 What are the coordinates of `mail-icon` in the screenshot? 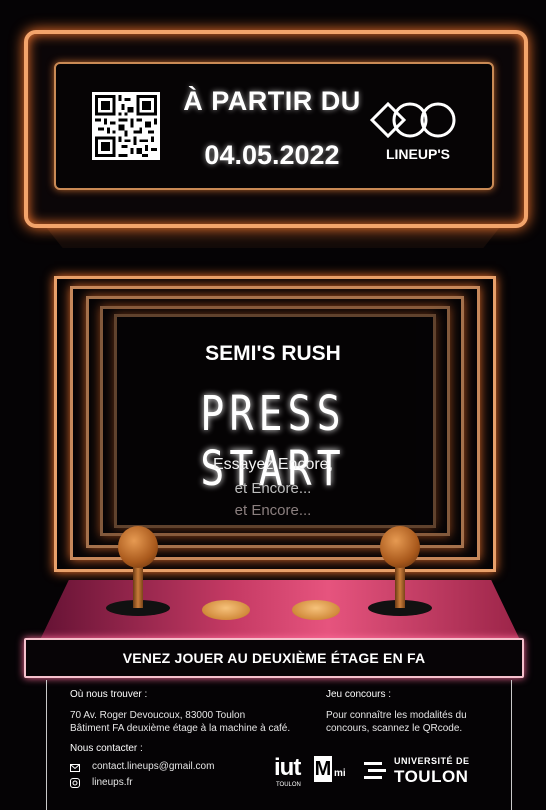 It's located at (75, 768).